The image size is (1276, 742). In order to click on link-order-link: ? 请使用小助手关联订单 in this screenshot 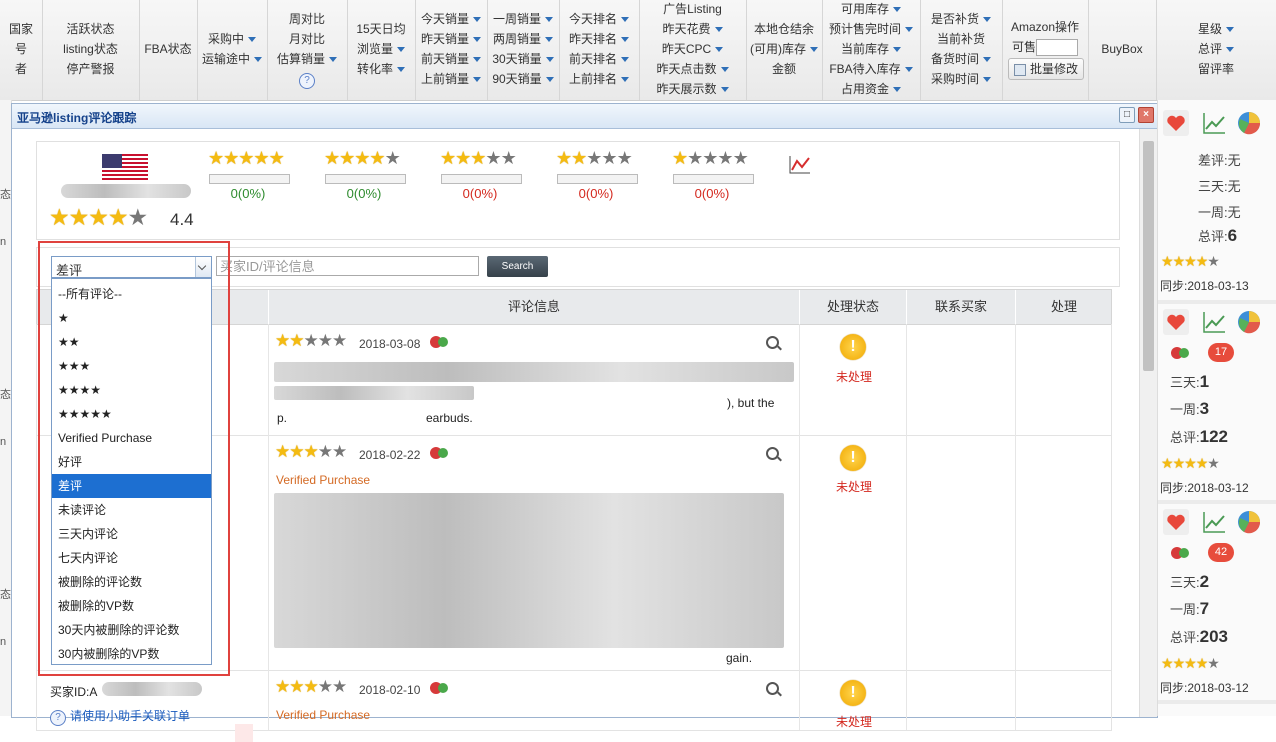, I will do `click(120, 716)`.